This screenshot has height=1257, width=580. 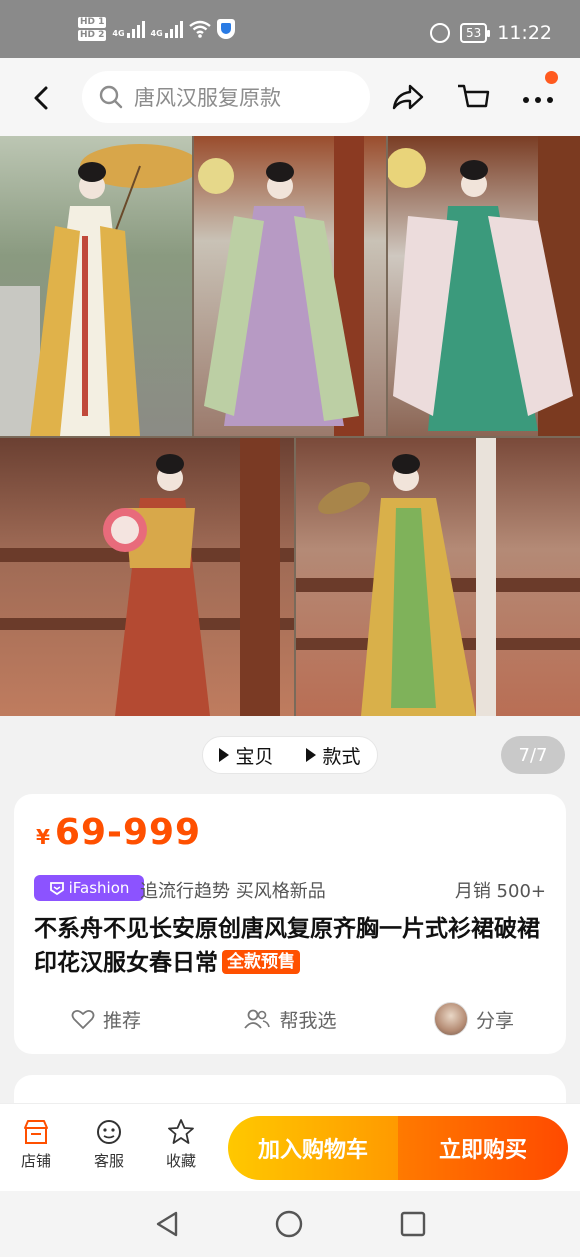 I want to click on search-bar: 唐风汉服复原款, so click(x=226, y=97).